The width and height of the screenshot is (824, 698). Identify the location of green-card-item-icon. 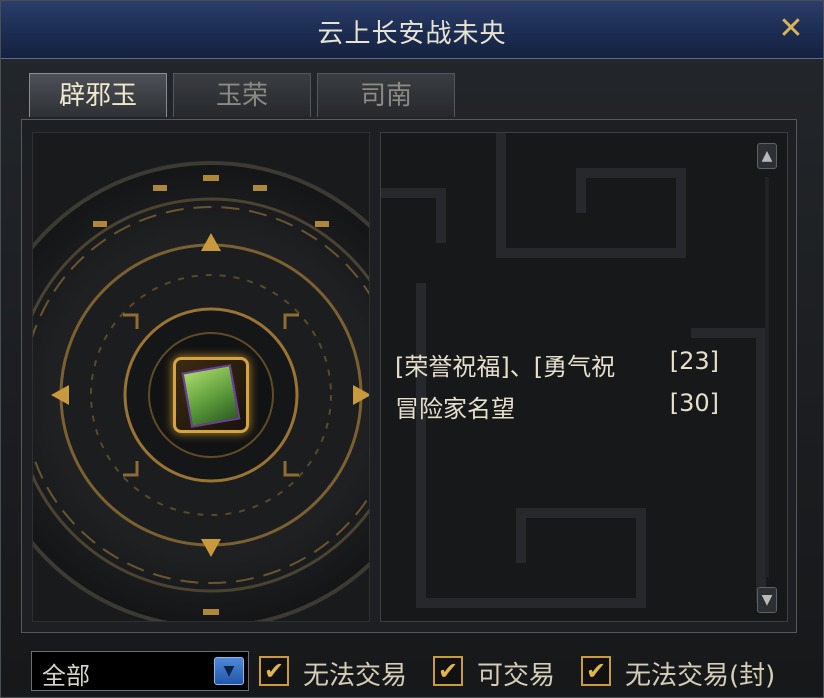
(211, 396).